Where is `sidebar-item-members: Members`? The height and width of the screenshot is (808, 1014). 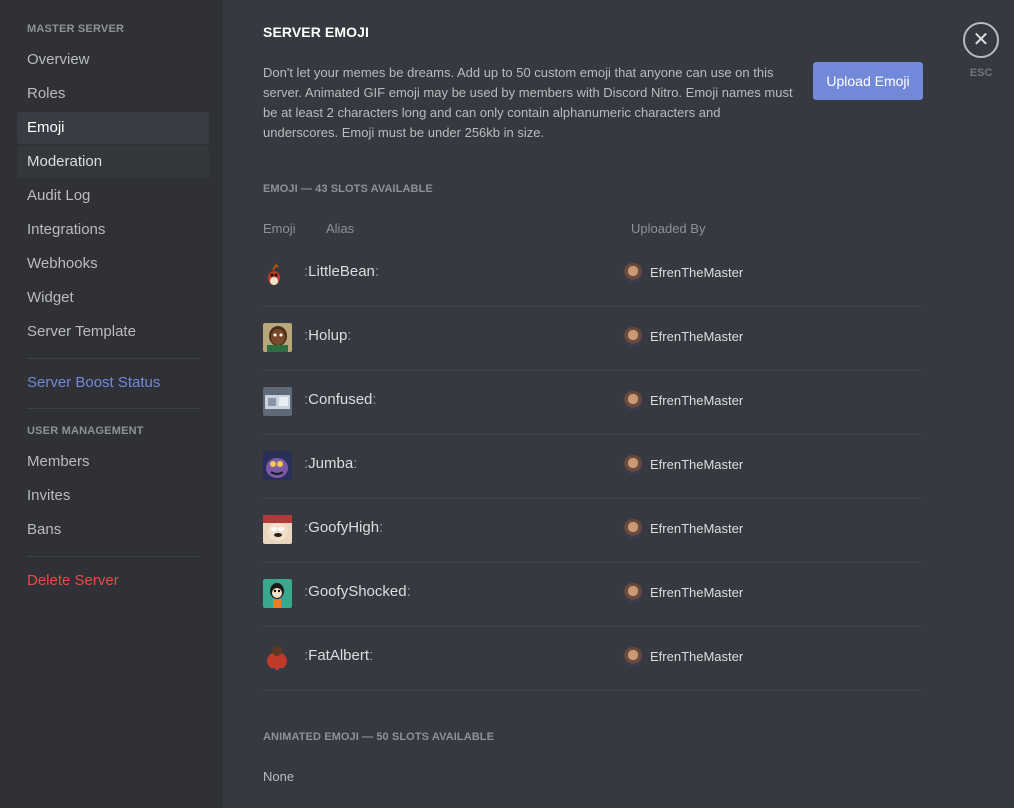 sidebar-item-members: Members is located at coordinates (113, 462).